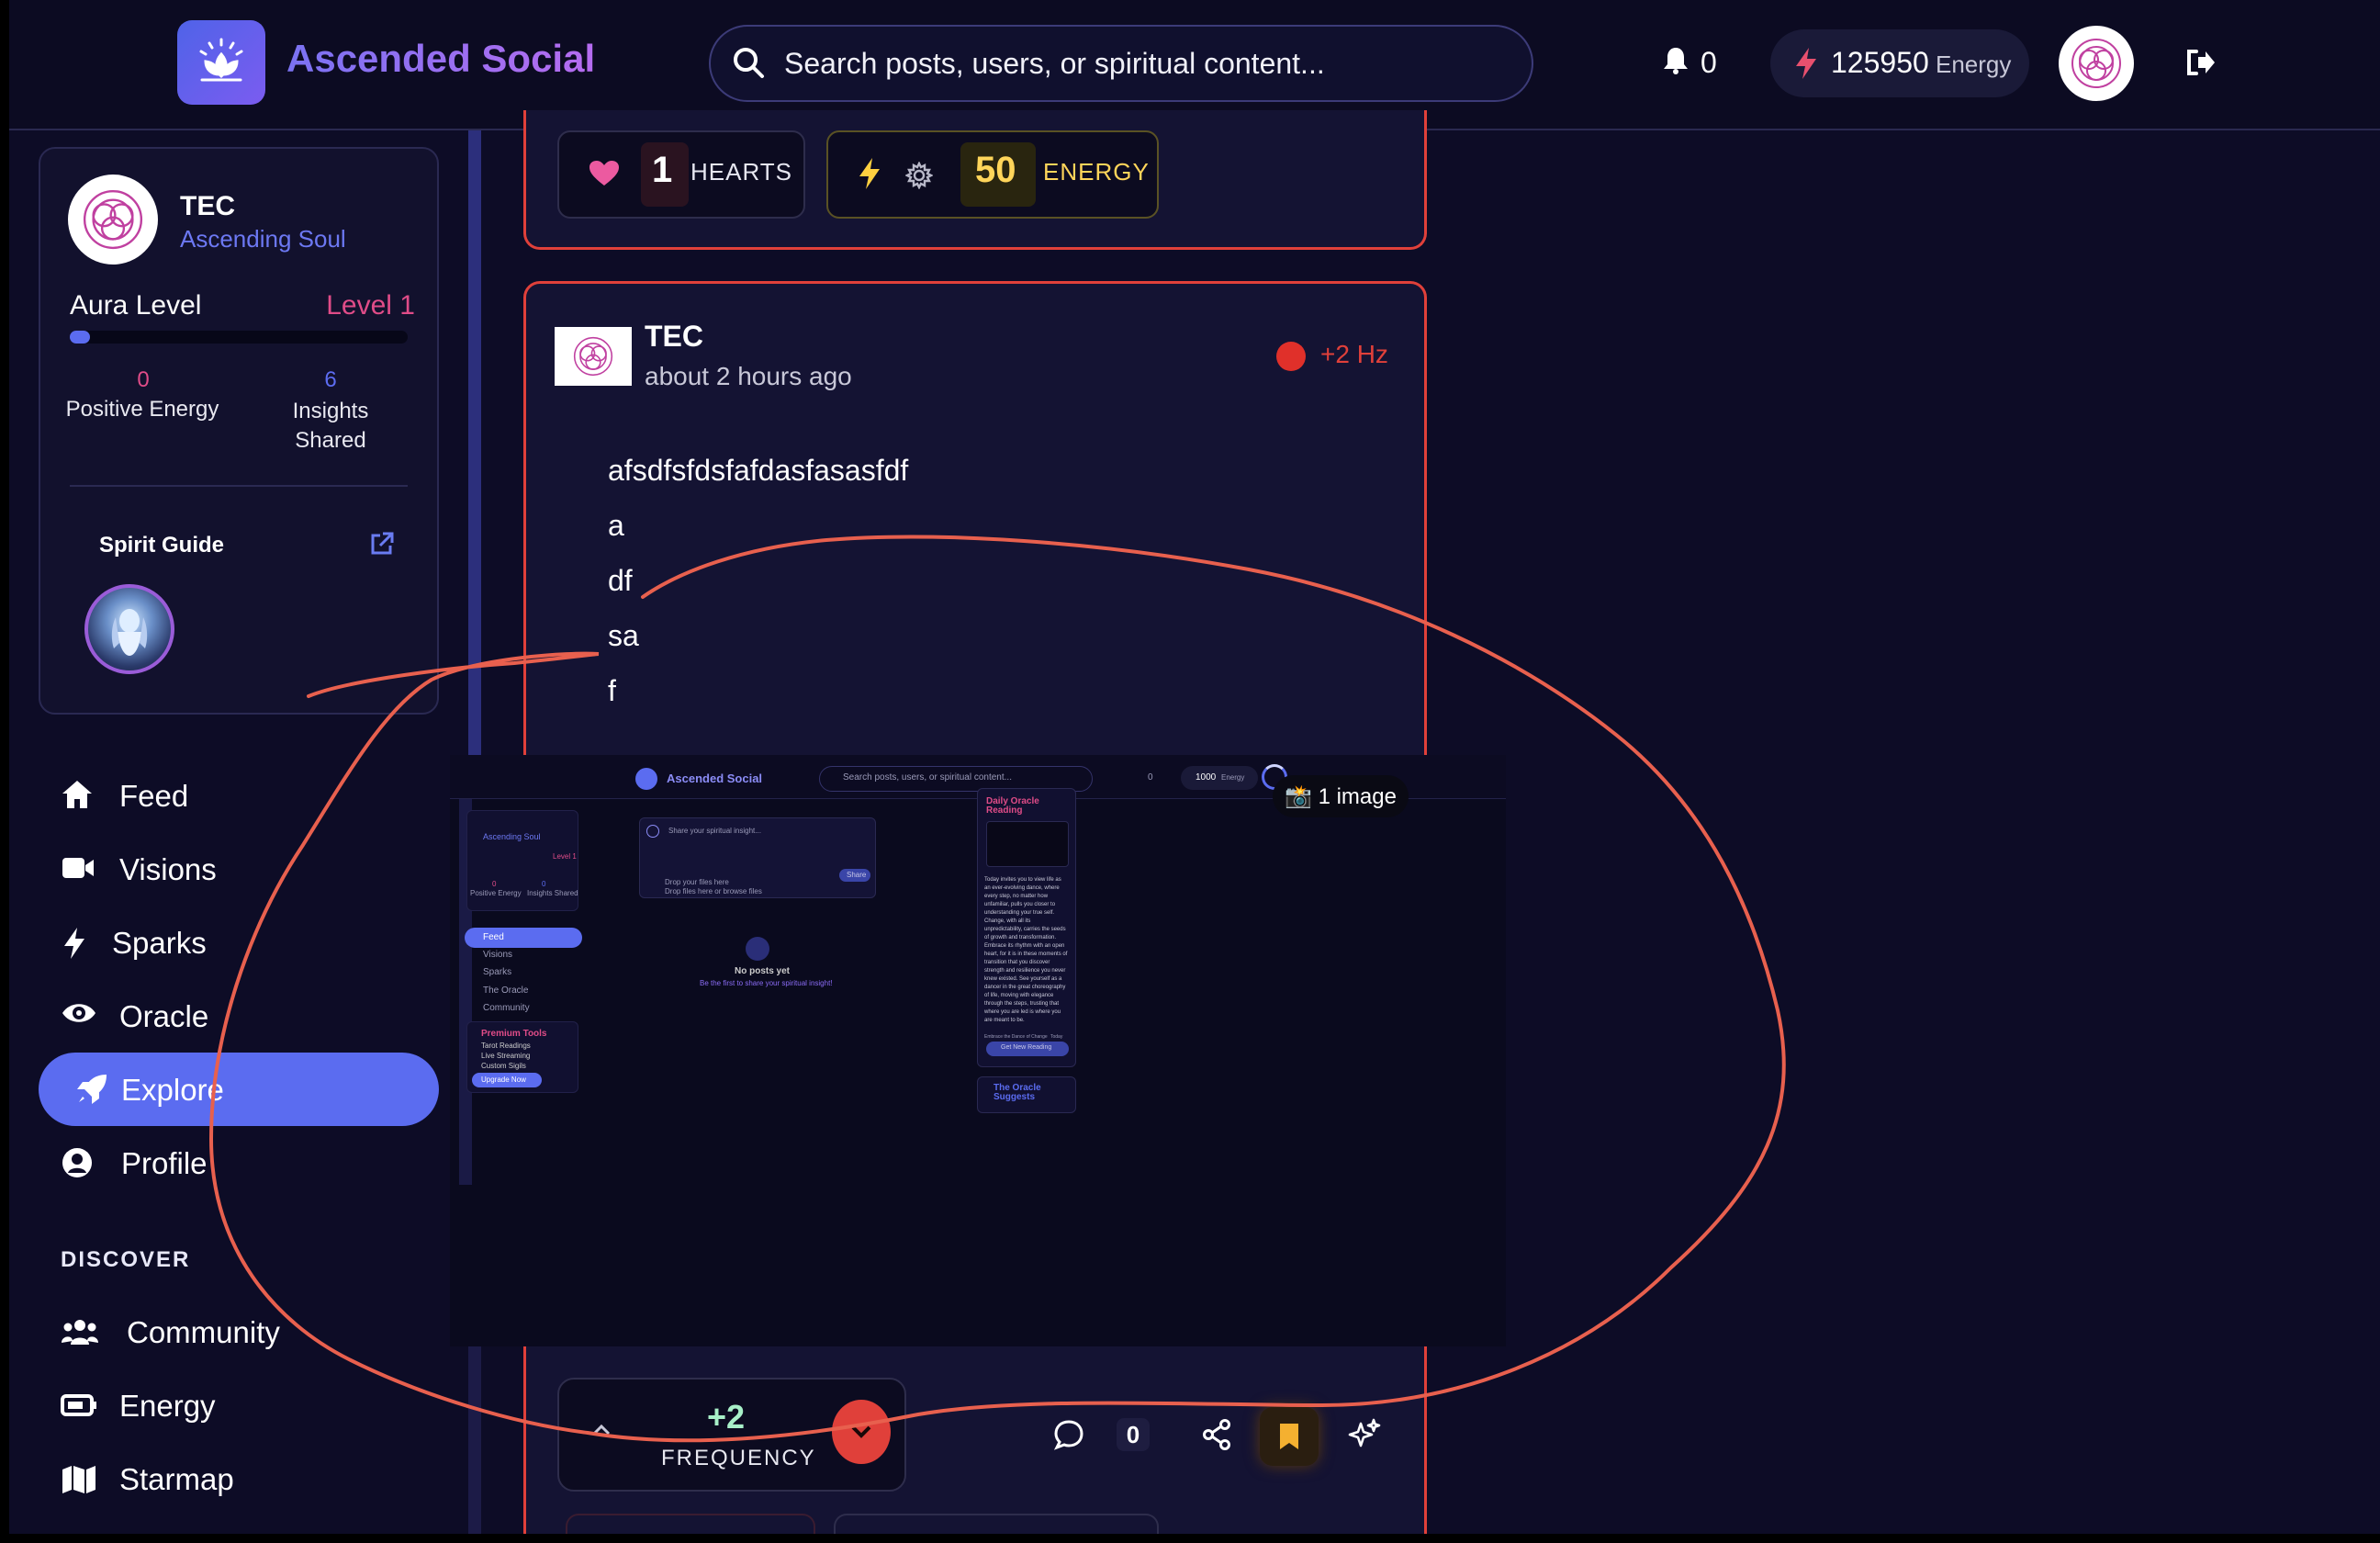 The image size is (2380, 1543). I want to click on lotus-logo-icon, so click(221, 62).